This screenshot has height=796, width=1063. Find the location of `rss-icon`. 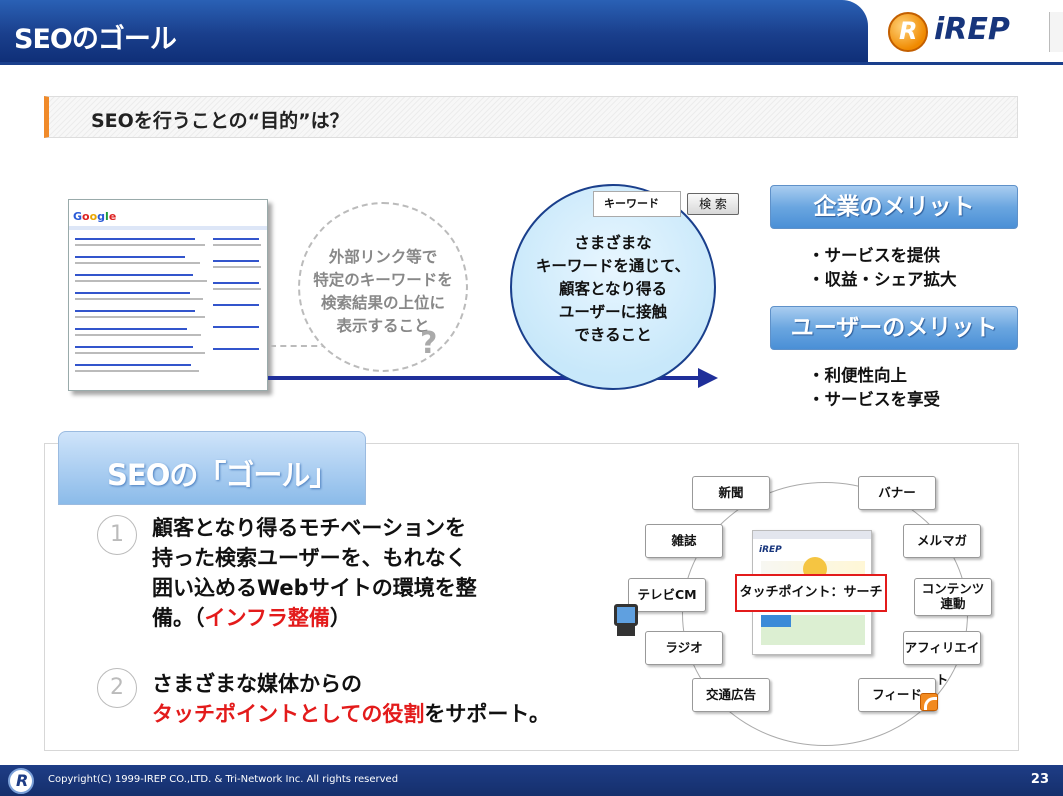

rss-icon is located at coordinates (929, 702).